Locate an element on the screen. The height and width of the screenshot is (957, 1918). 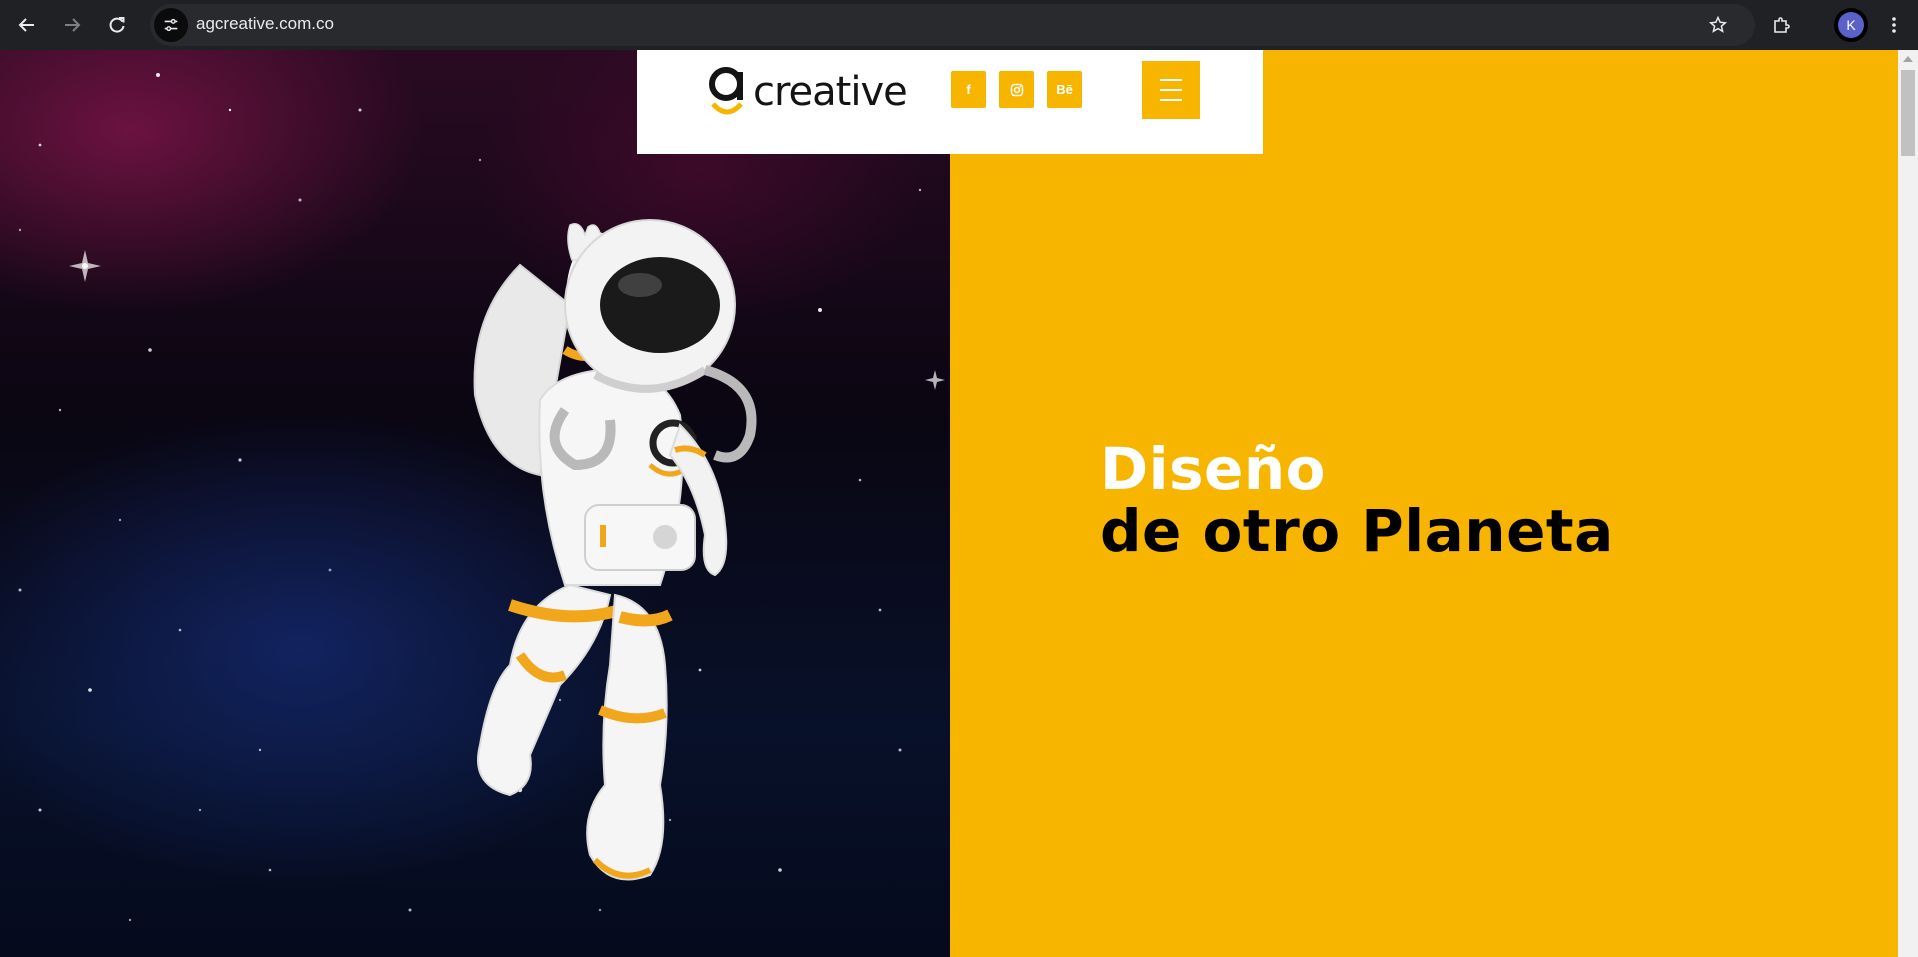
hero-headline-line-2: de otro Planeta is located at coordinates (1357, 531).